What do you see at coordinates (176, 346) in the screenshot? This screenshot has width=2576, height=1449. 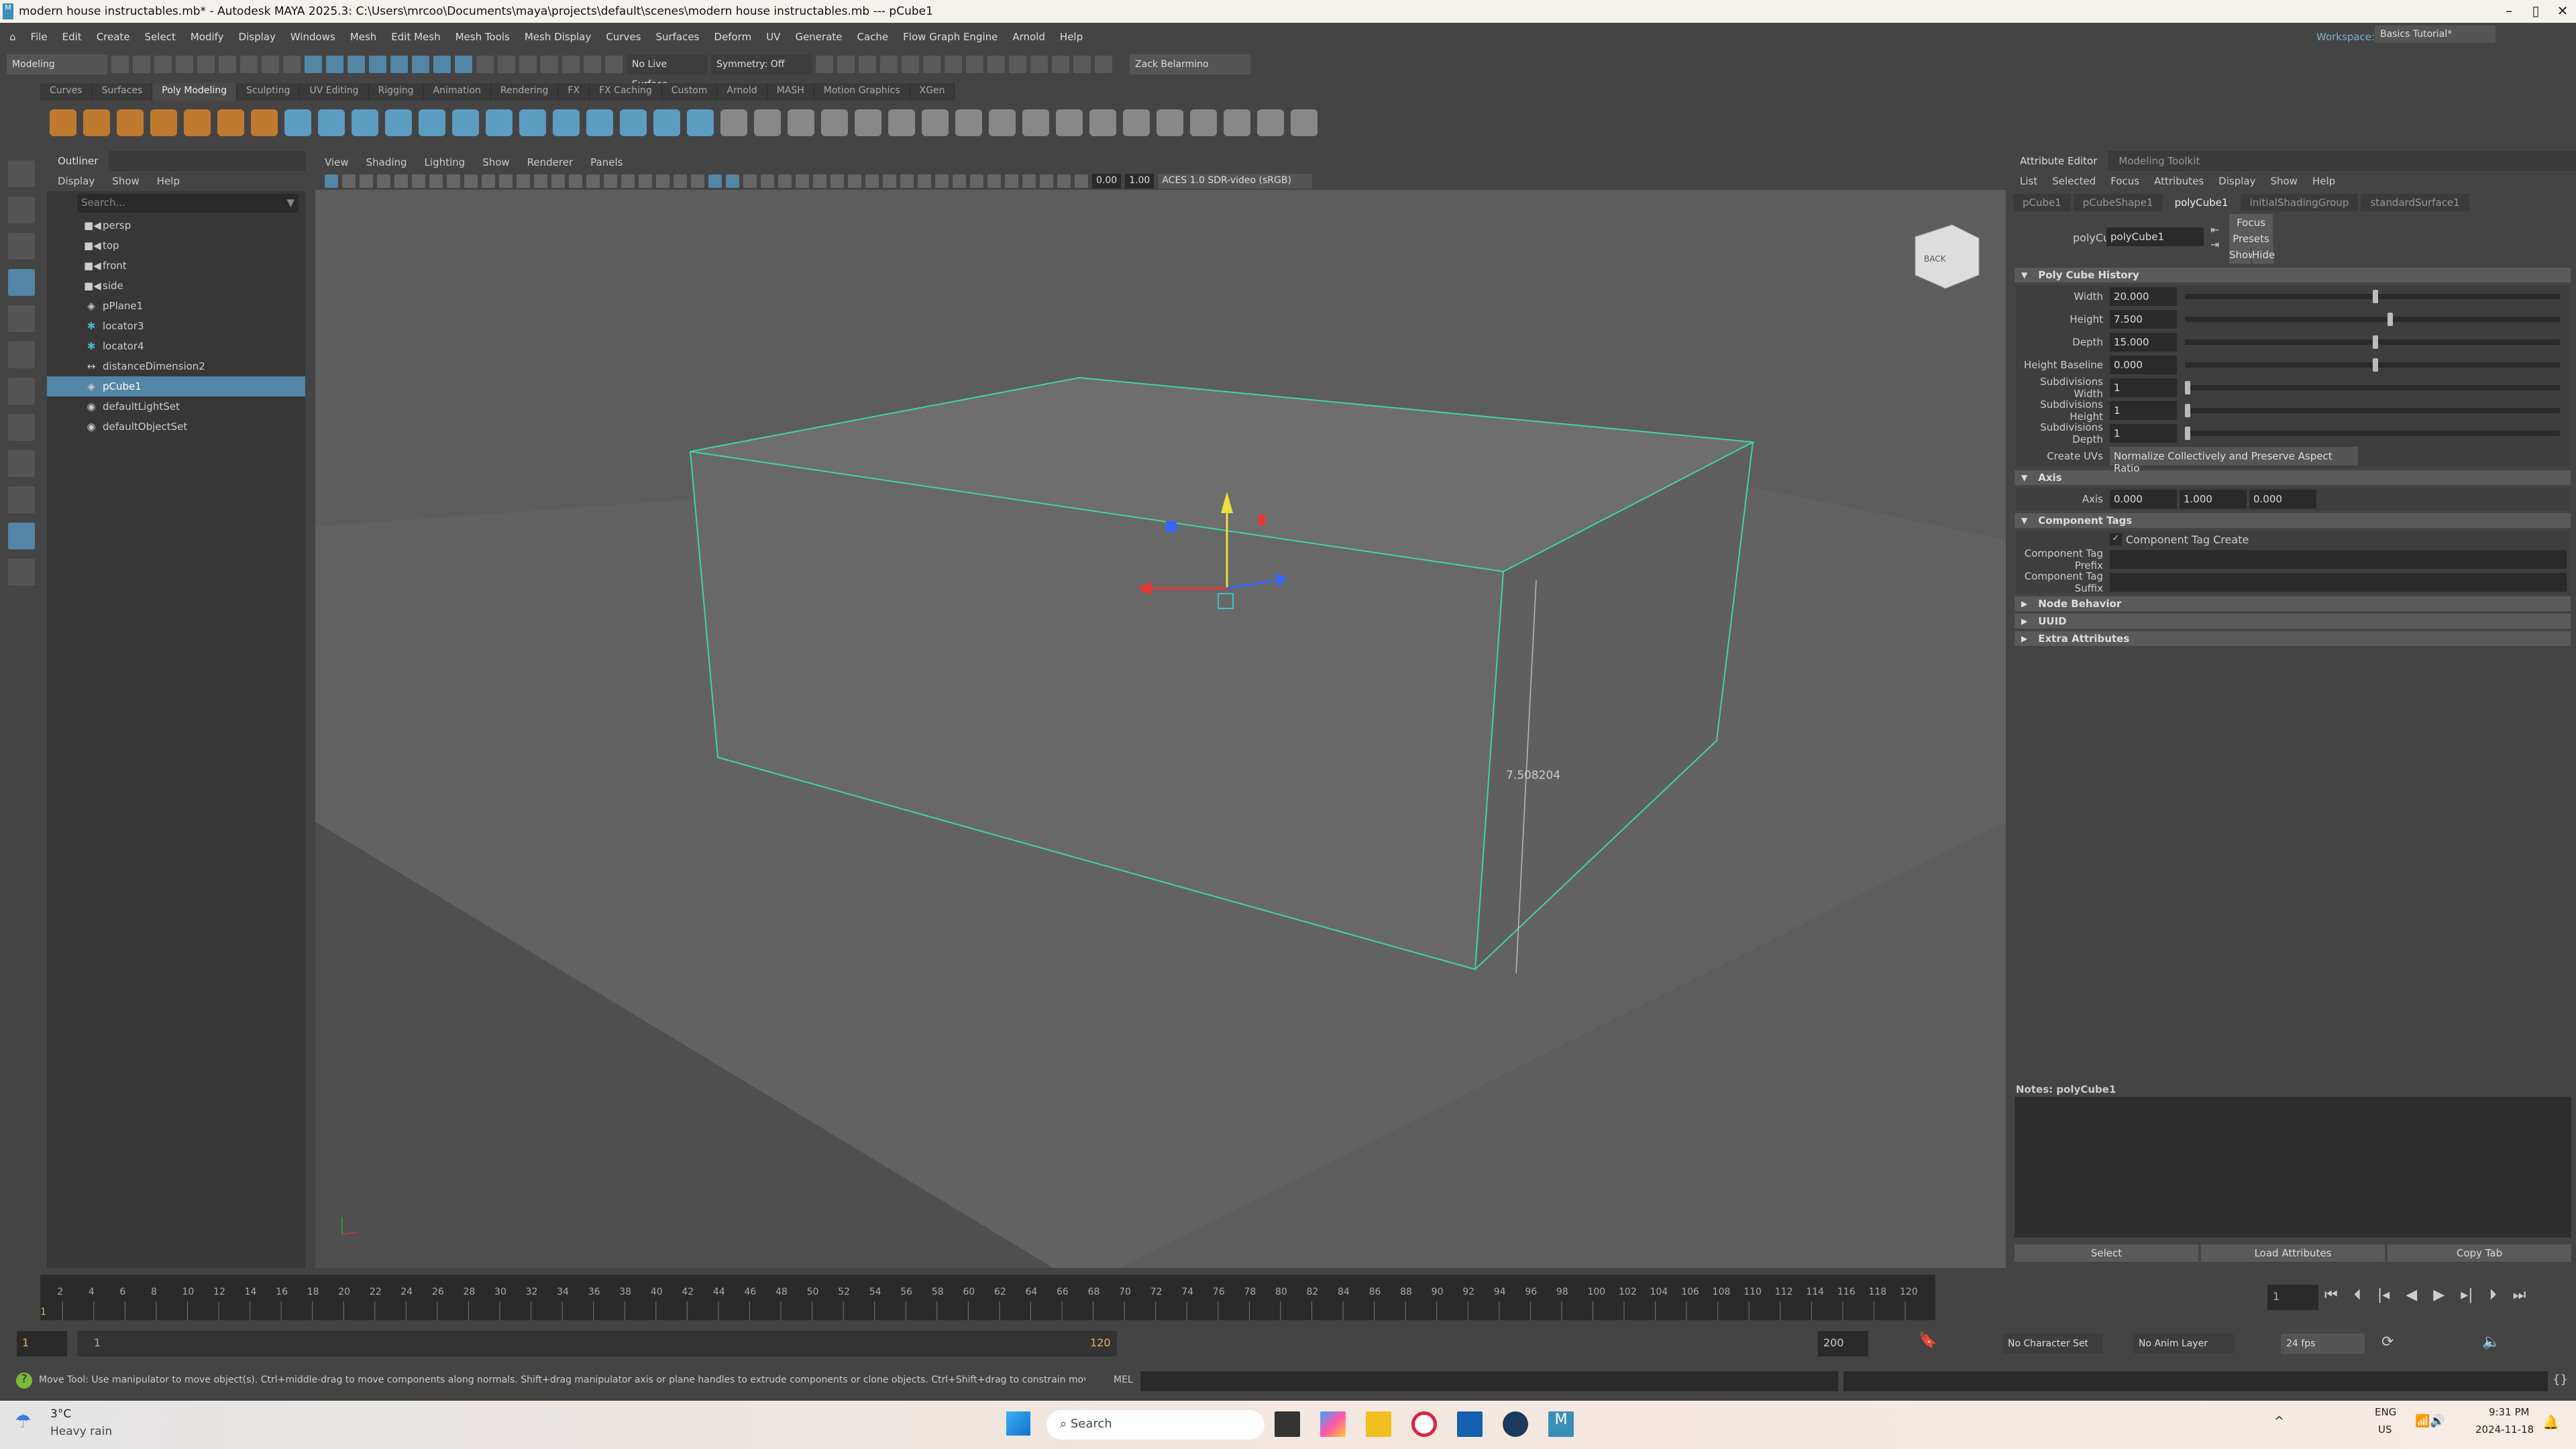 I see `outliner-item: ✱ locator4` at bounding box center [176, 346].